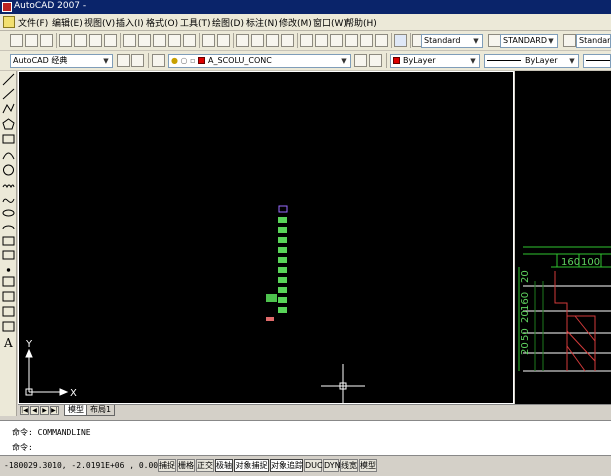 This screenshot has width=611, height=476. I want to click on copy-icon, so click(144, 40).